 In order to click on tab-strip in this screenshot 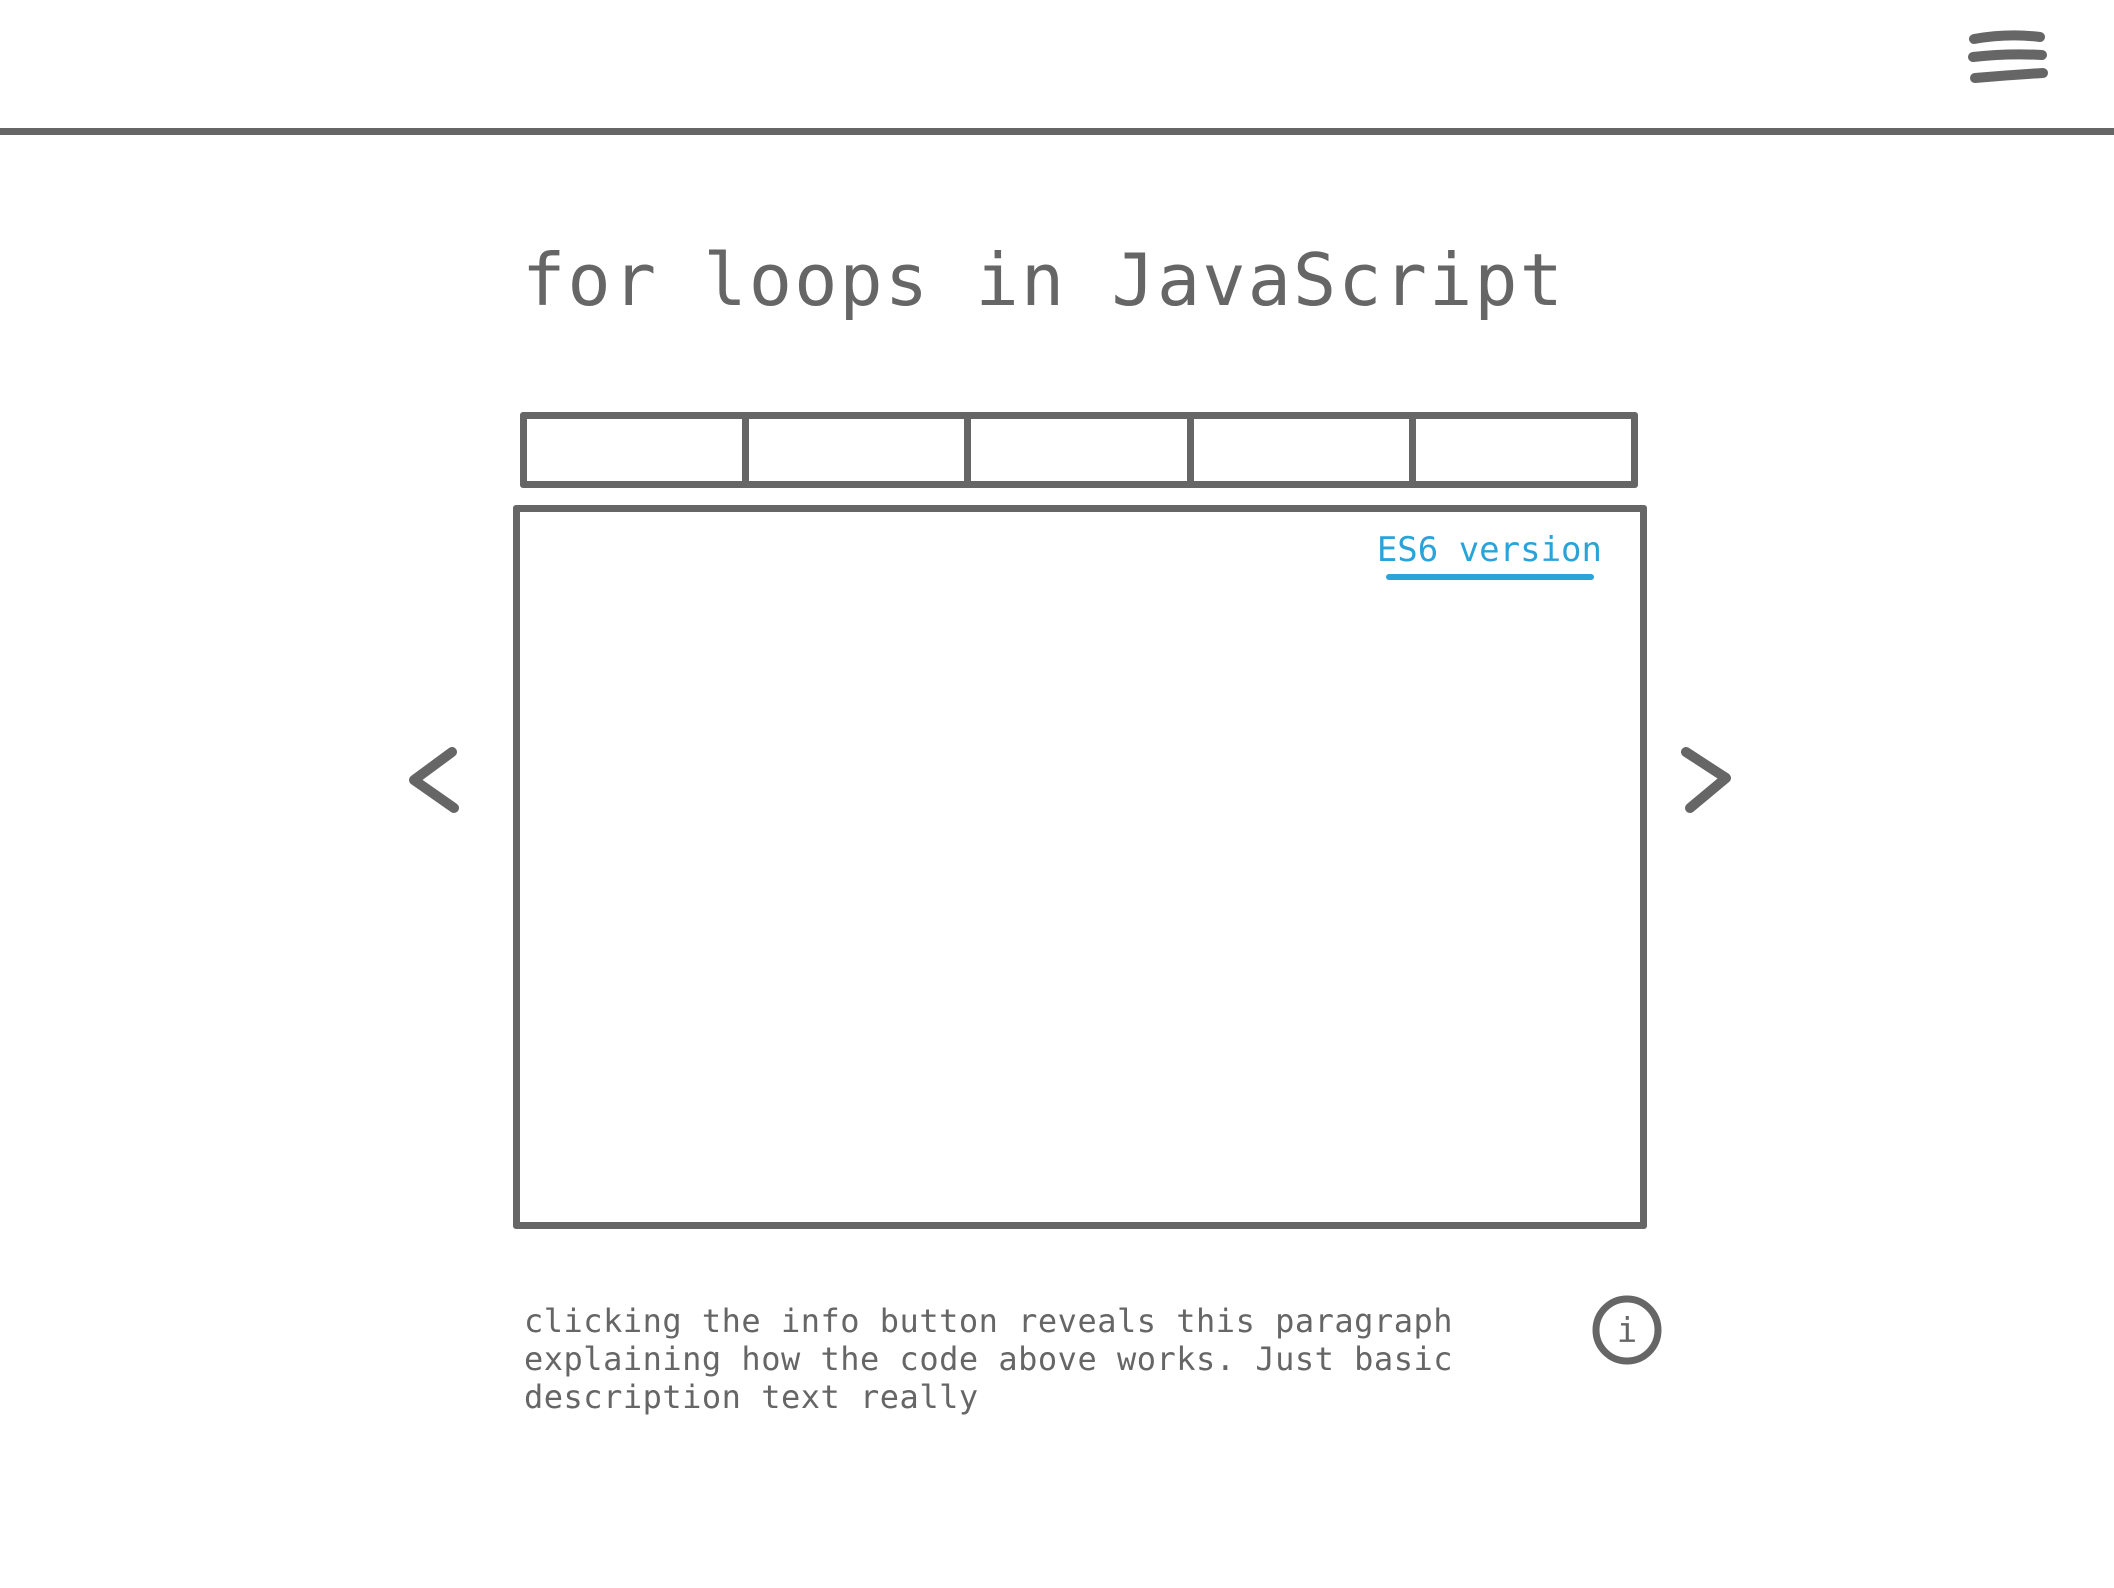, I will do `click(1079, 450)`.